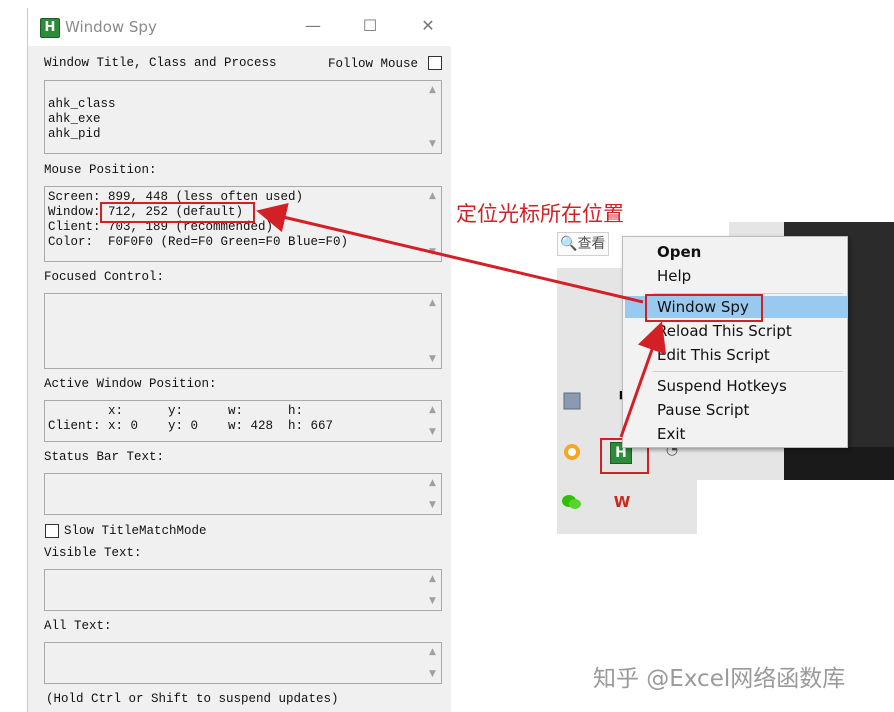 The image size is (894, 712). What do you see at coordinates (643, 379) in the screenshot?
I see `arrow-to-menu-item` at bounding box center [643, 379].